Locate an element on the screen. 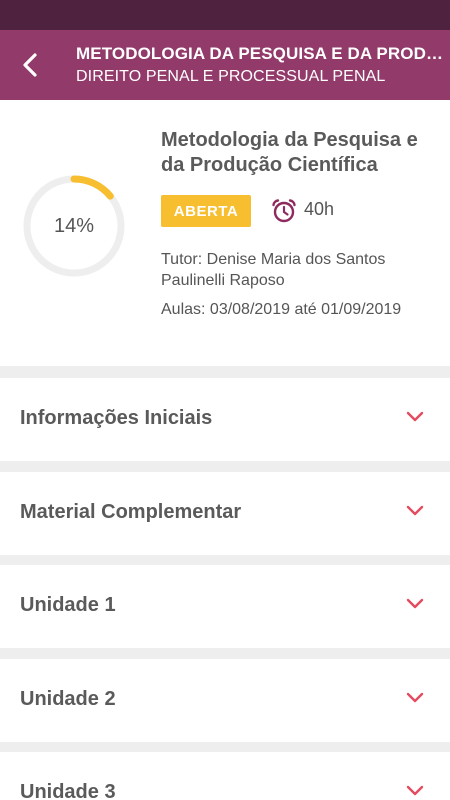 The height and width of the screenshot is (800, 450). section-label: Unidade 3 is located at coordinates (68, 790).